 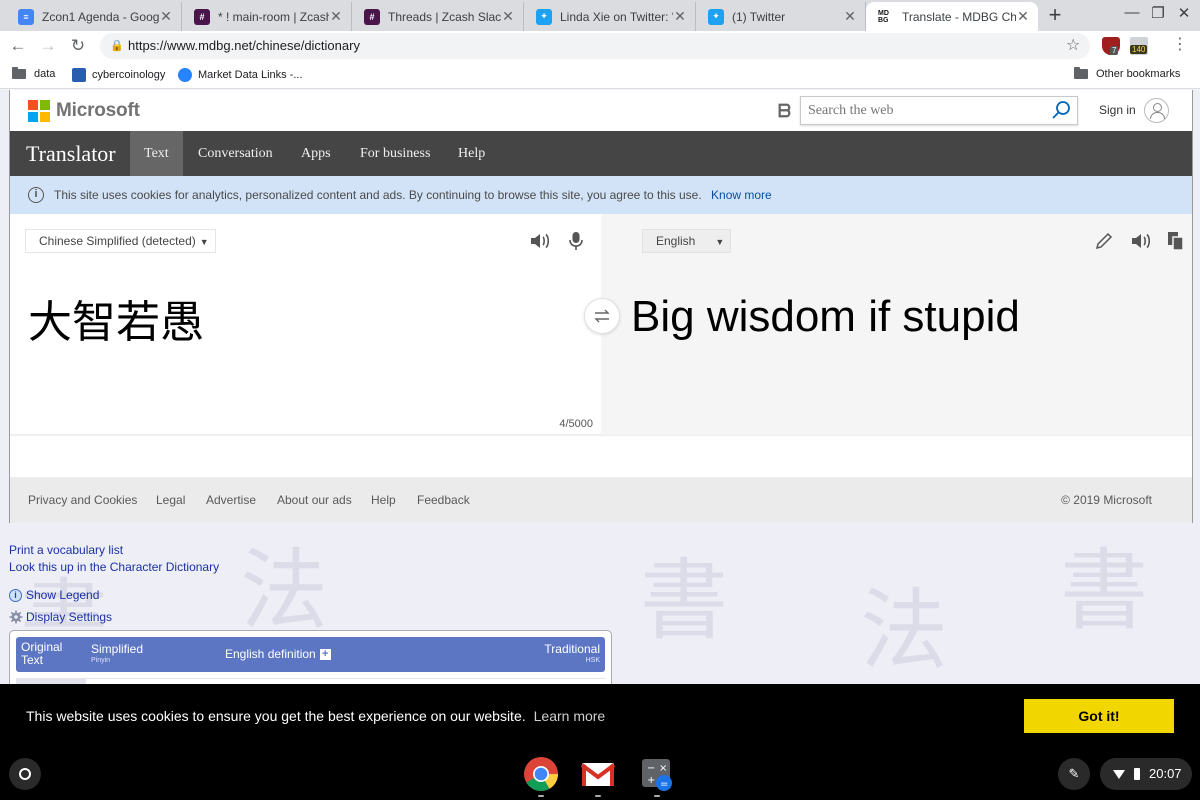 I want to click on translator-brand: Translator, so click(x=71, y=154).